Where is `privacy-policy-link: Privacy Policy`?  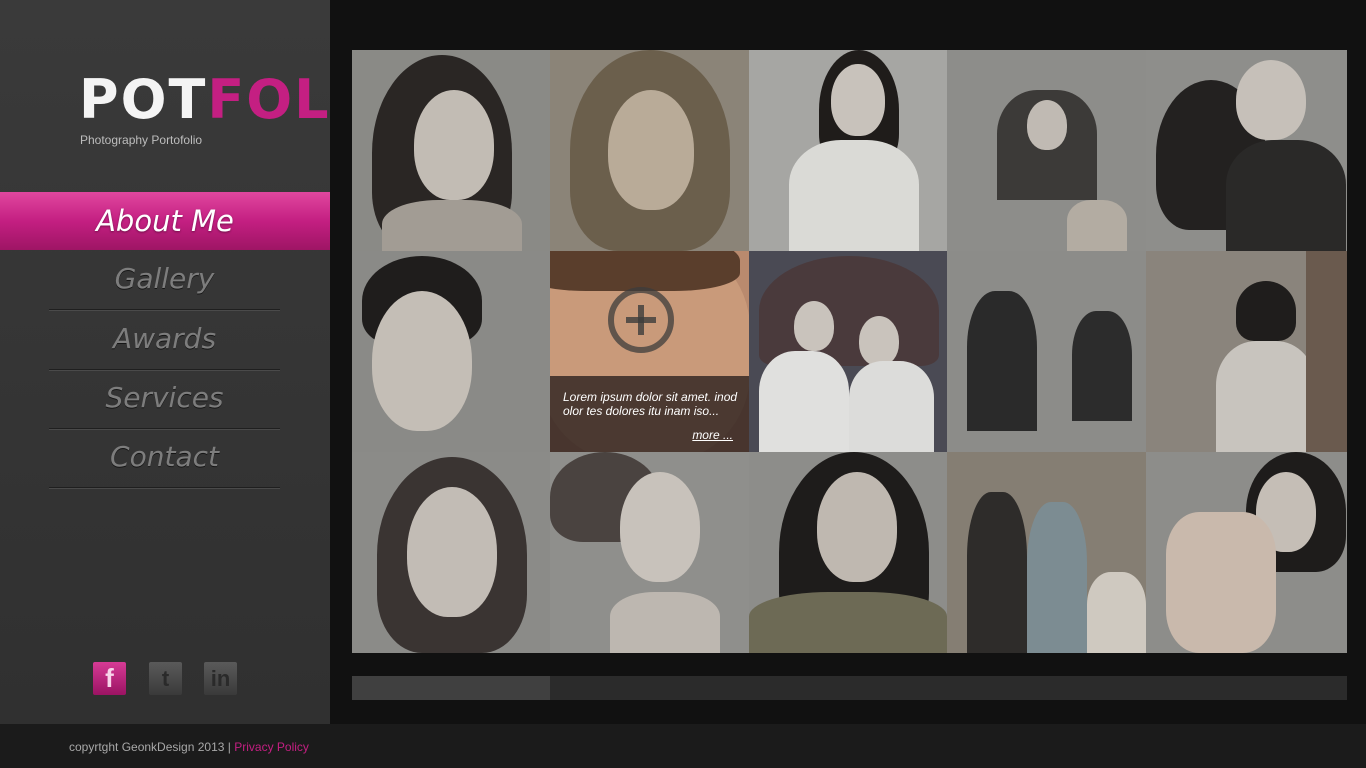
privacy-policy-link: Privacy Policy is located at coordinates (271, 747).